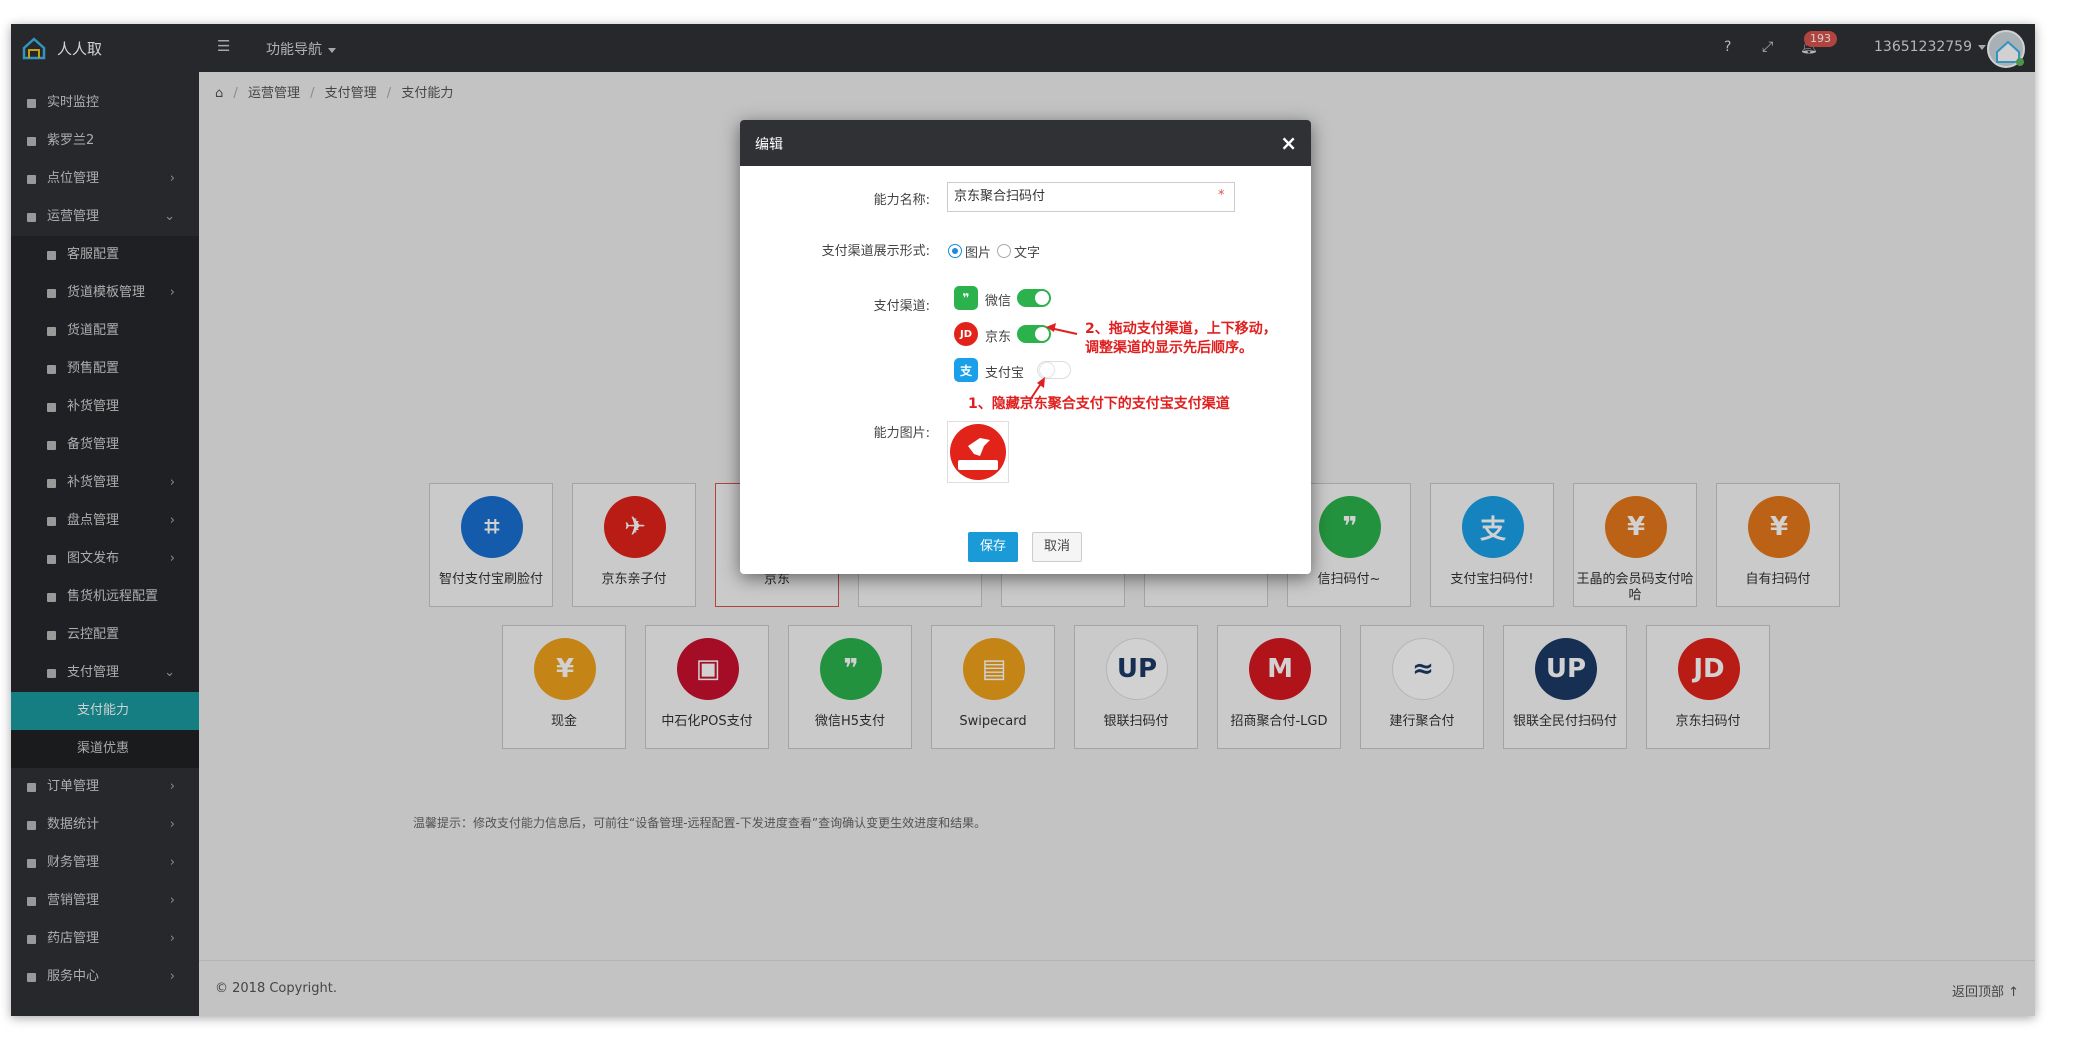  I want to click on jd-dog-logo-icon, so click(978, 452).